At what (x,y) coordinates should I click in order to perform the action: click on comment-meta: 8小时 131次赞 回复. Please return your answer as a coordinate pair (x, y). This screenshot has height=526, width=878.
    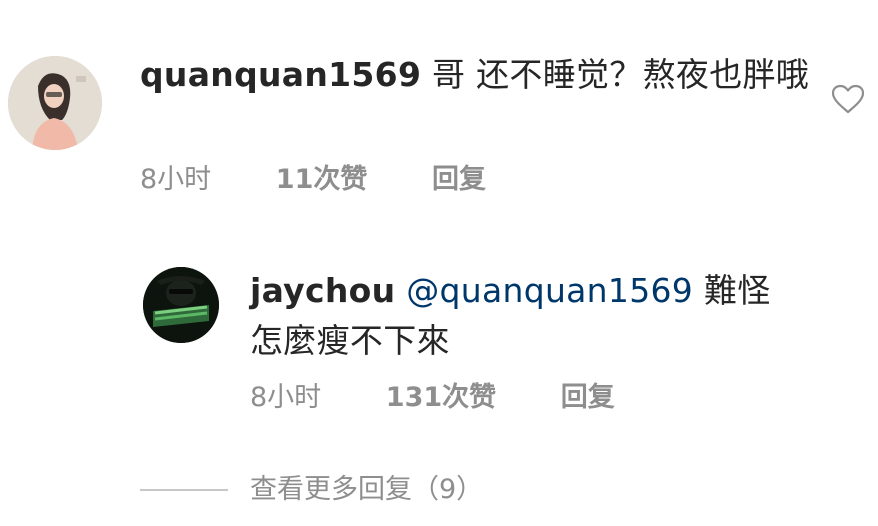
    Looking at the image, I should click on (432, 398).